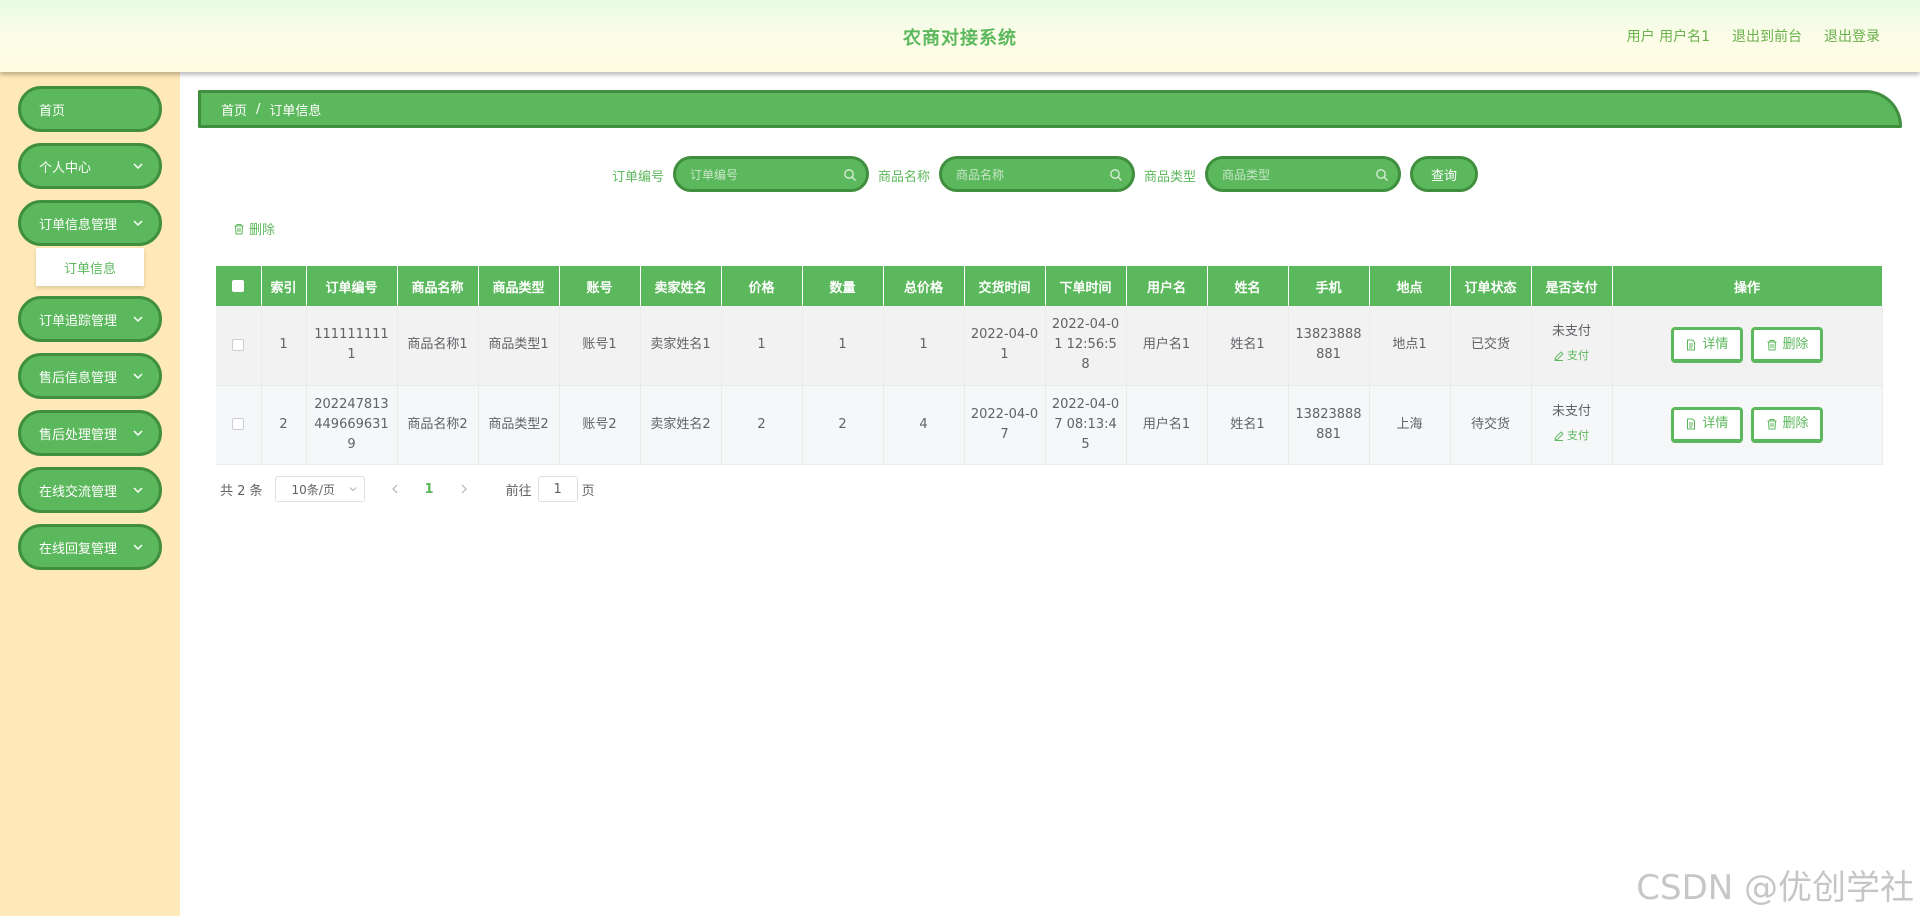  What do you see at coordinates (1491, 346) in the screenshot?
I see `cell-status: 已交货` at bounding box center [1491, 346].